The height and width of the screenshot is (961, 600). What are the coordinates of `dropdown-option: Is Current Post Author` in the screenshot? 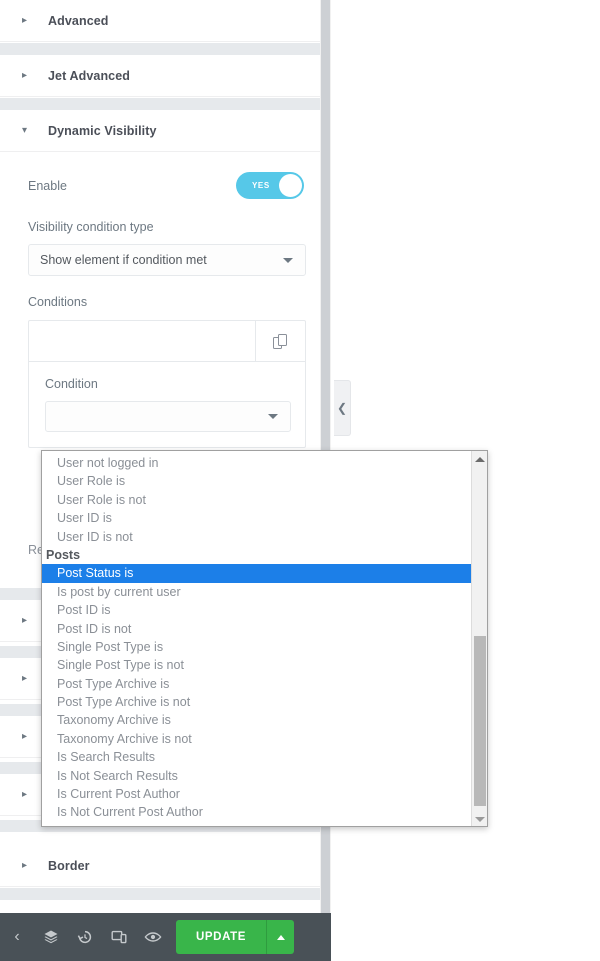 It's located at (257, 794).